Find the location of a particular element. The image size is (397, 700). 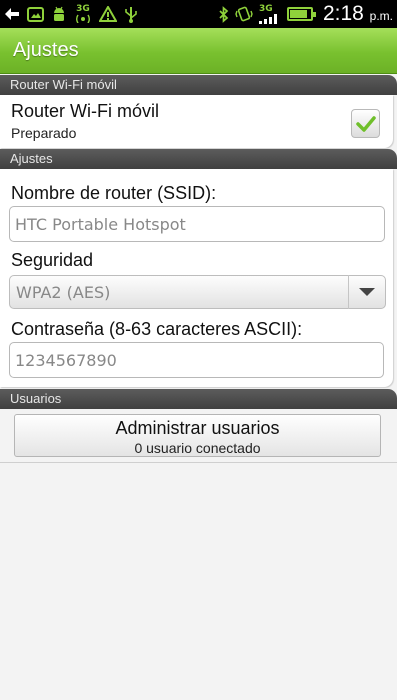

usb-icon is located at coordinates (131, 14).